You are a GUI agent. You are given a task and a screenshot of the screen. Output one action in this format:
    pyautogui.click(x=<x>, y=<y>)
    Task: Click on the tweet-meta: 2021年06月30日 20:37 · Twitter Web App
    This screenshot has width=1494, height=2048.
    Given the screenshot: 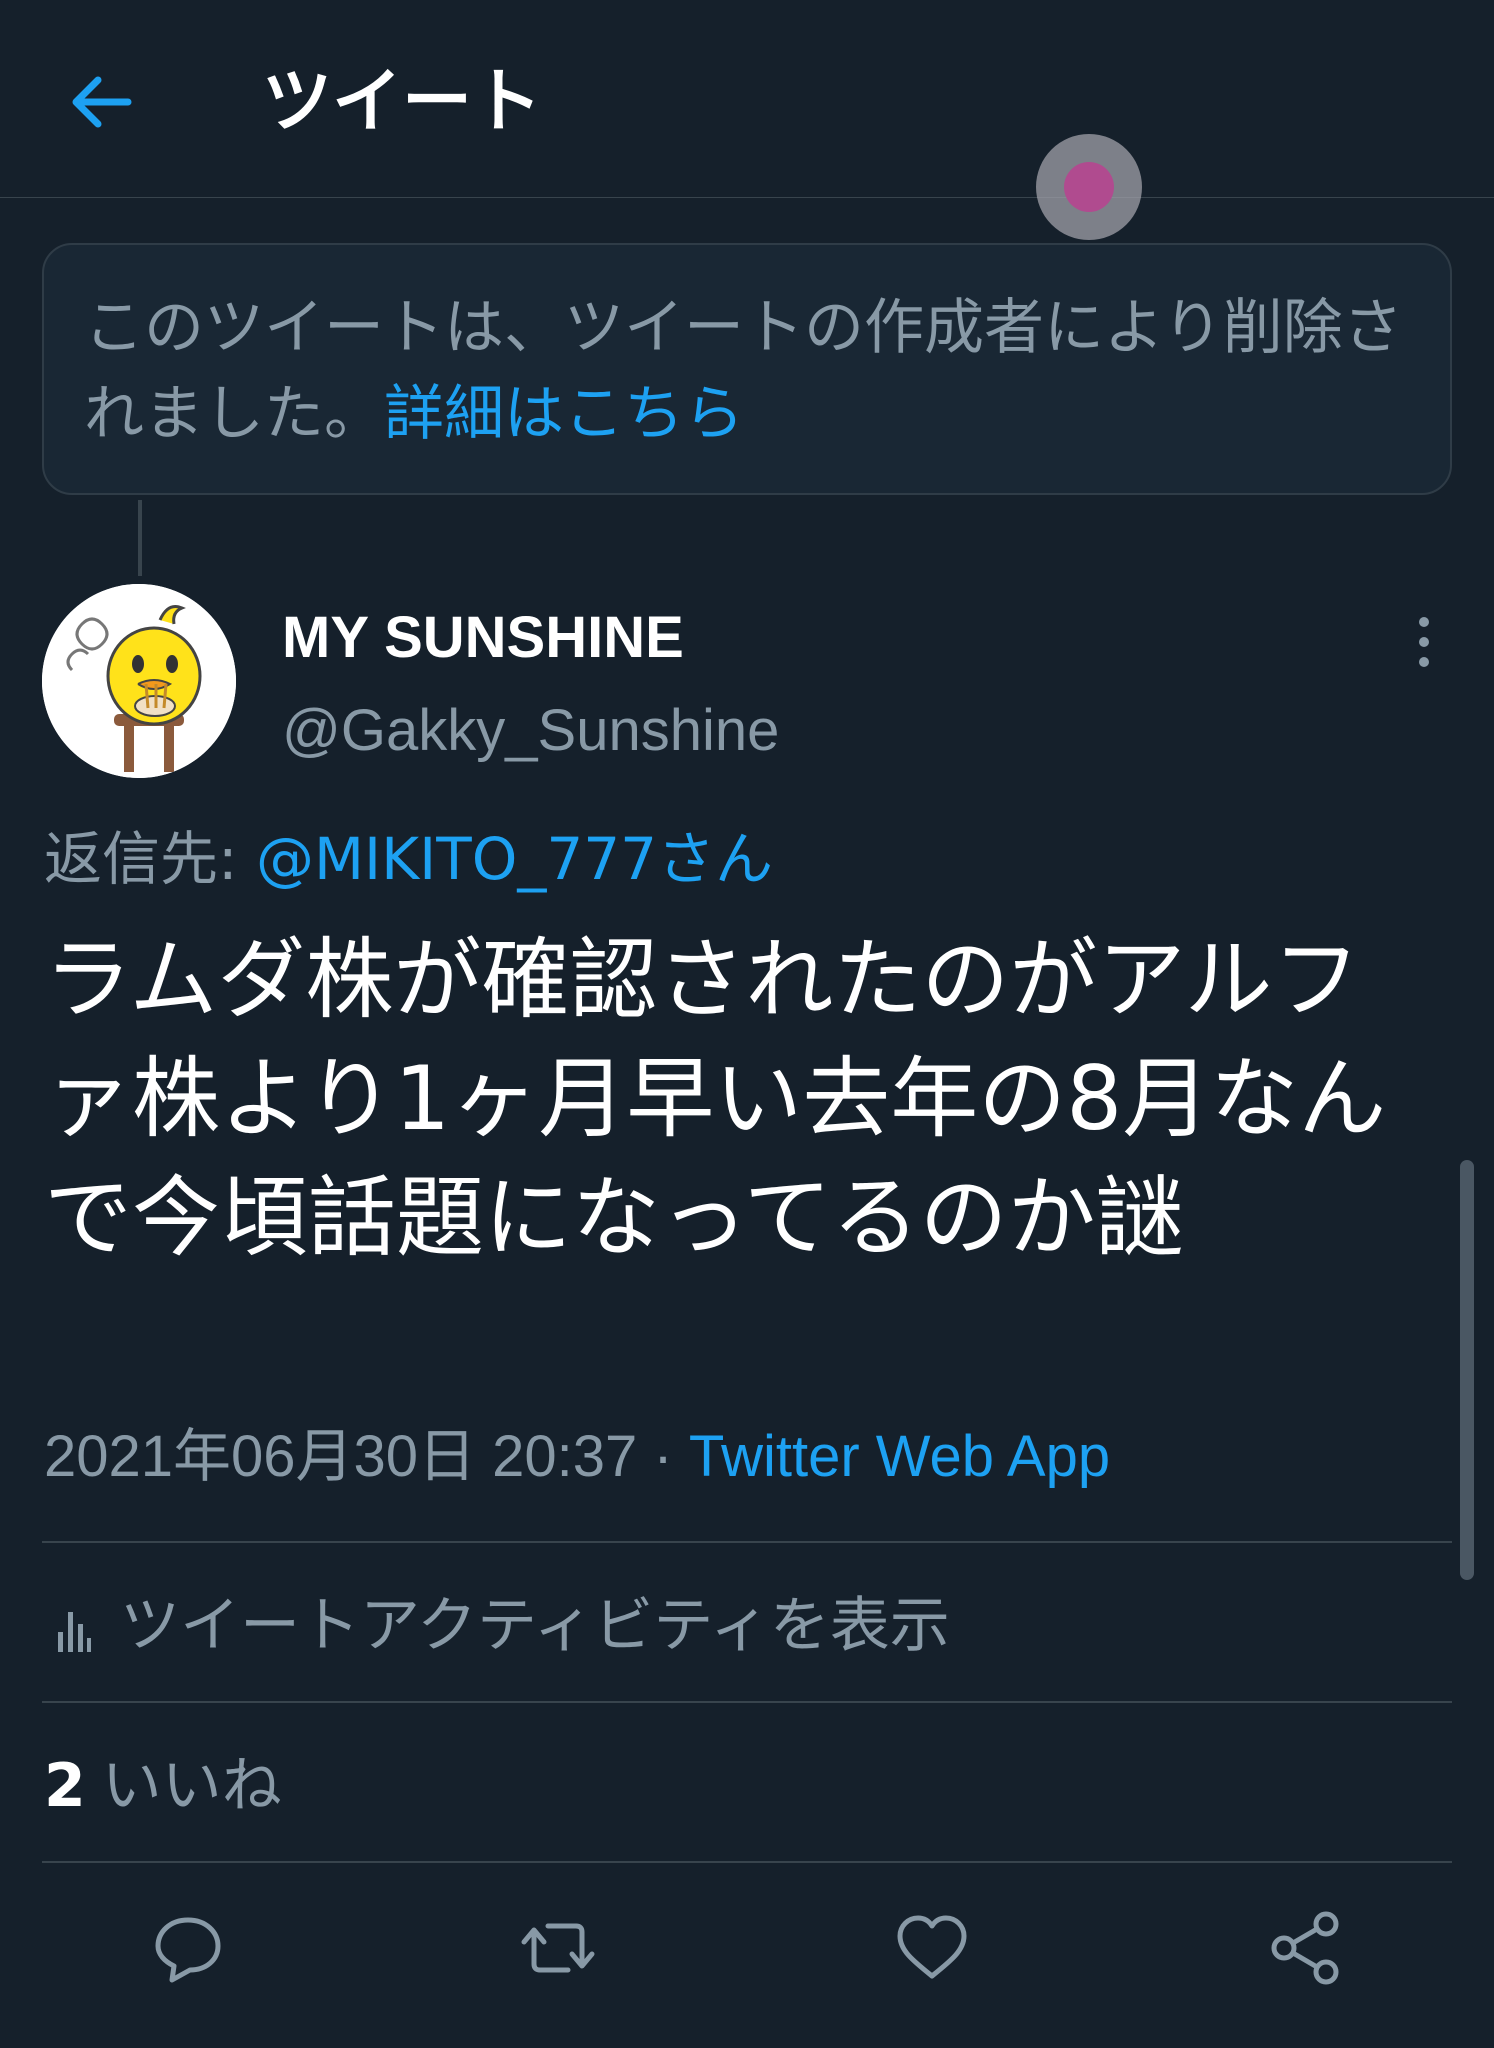 What is the action you would take?
    pyautogui.click(x=577, y=1457)
    